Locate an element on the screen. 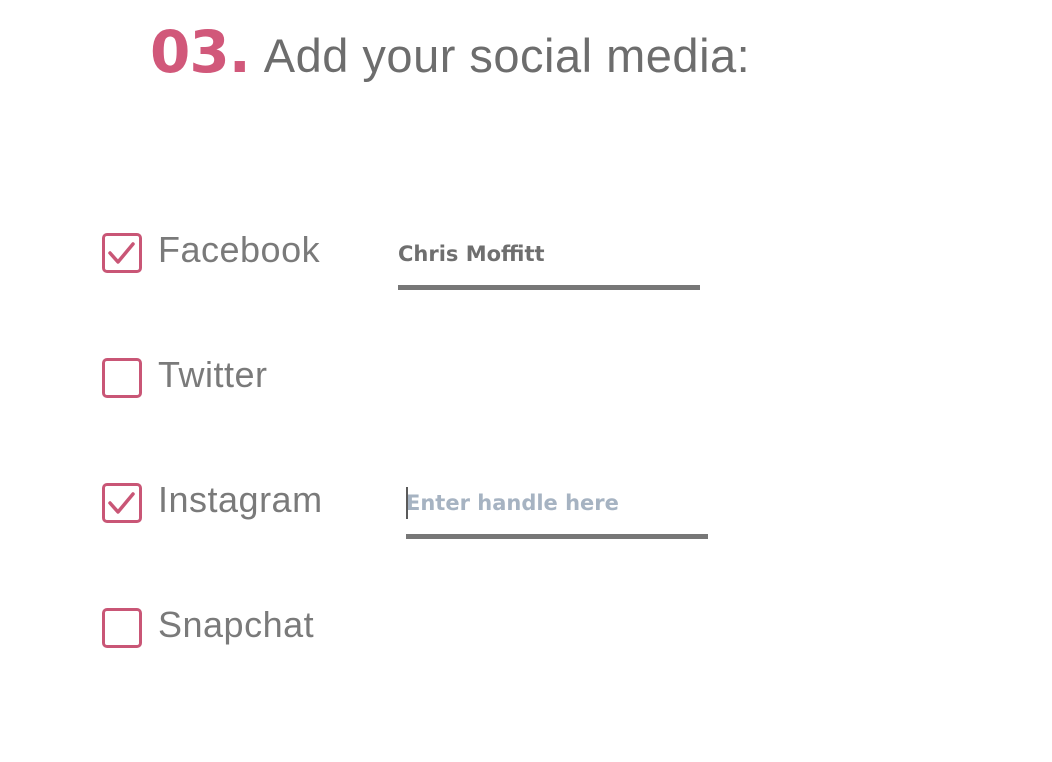 This screenshot has width=1052, height=762. instagram-handle-field is located at coordinates (557, 512).